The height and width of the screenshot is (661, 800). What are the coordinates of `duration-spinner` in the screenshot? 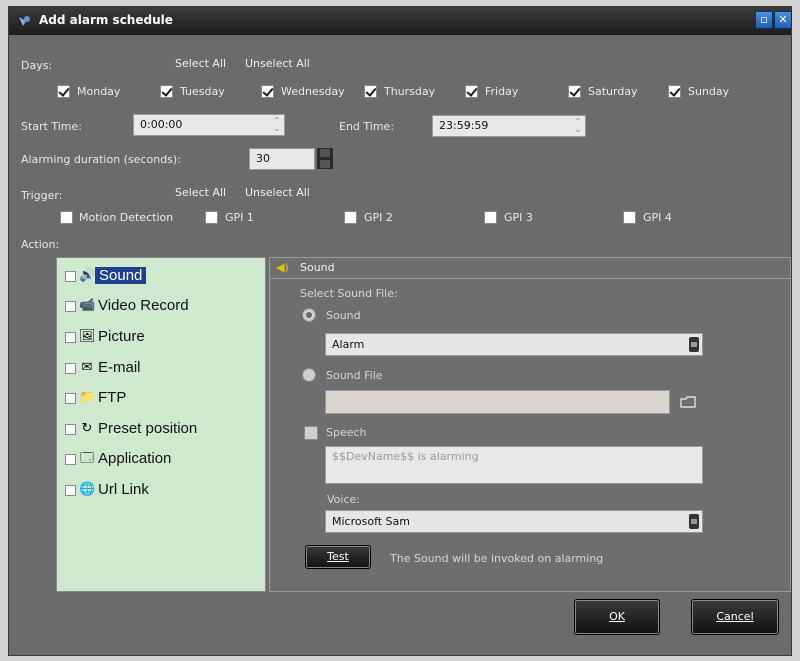 It's located at (325, 158).